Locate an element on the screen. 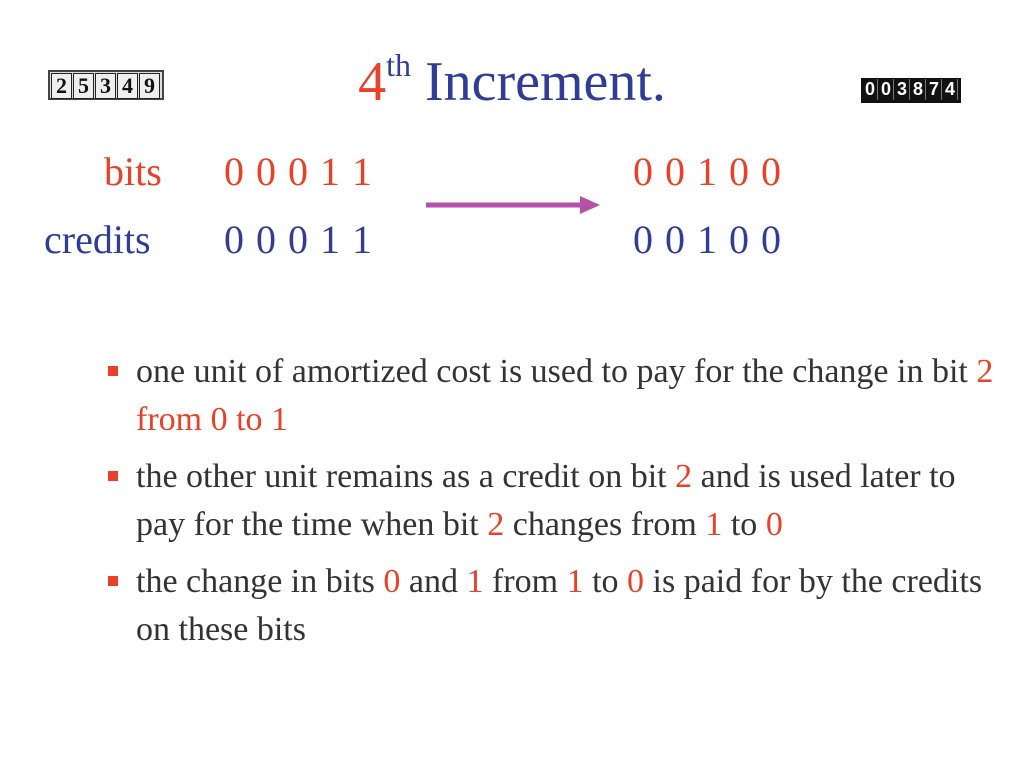 Image resolution: width=1024 pixels, height=768 pixels. credits-label: credits is located at coordinates (97, 239).